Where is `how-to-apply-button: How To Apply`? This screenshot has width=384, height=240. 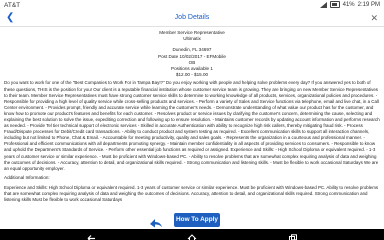 how-to-apply-button: How To Apply is located at coordinates (197, 220).